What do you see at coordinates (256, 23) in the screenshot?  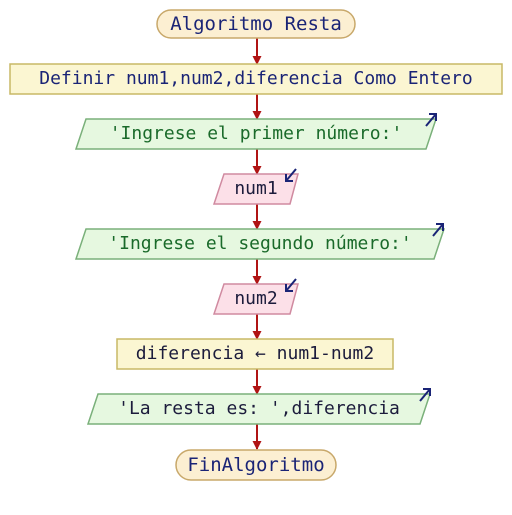 I see `start-terminal-label: Algoritmo Resta` at bounding box center [256, 23].